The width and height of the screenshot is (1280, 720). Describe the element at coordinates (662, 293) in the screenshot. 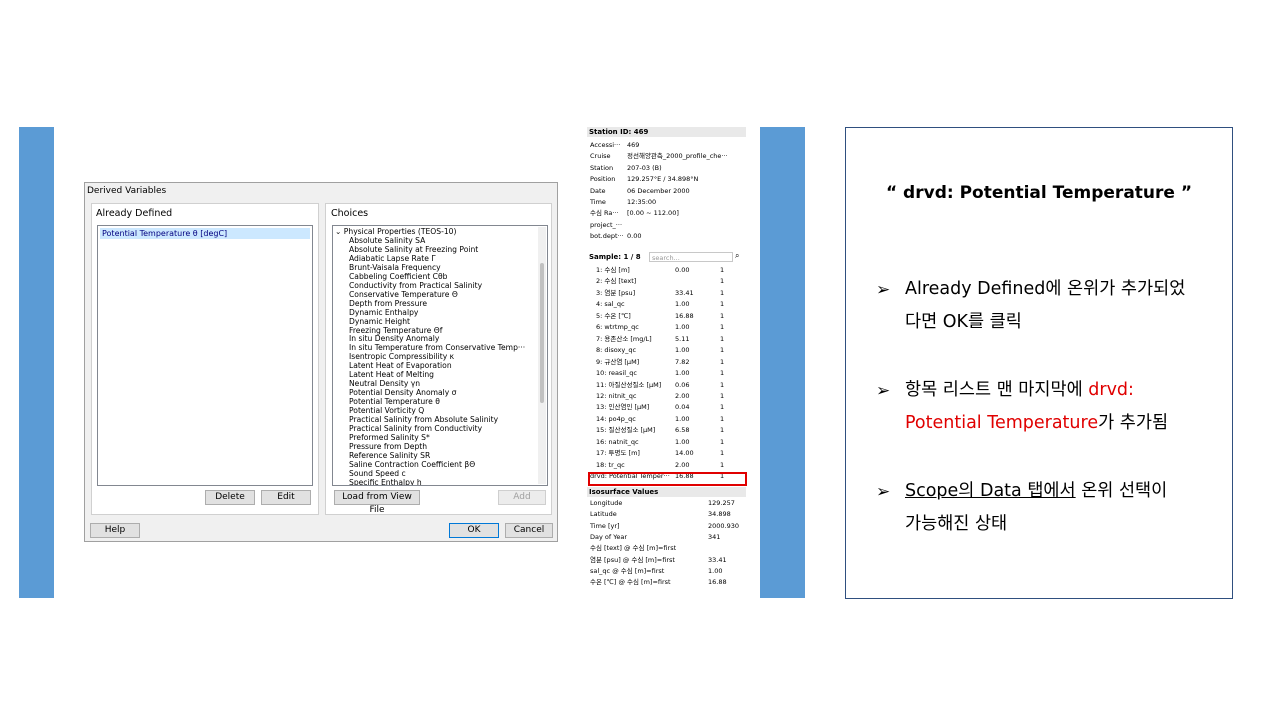

I see `sample-row: 3: 염분 [psu] 33.41 1` at that location.